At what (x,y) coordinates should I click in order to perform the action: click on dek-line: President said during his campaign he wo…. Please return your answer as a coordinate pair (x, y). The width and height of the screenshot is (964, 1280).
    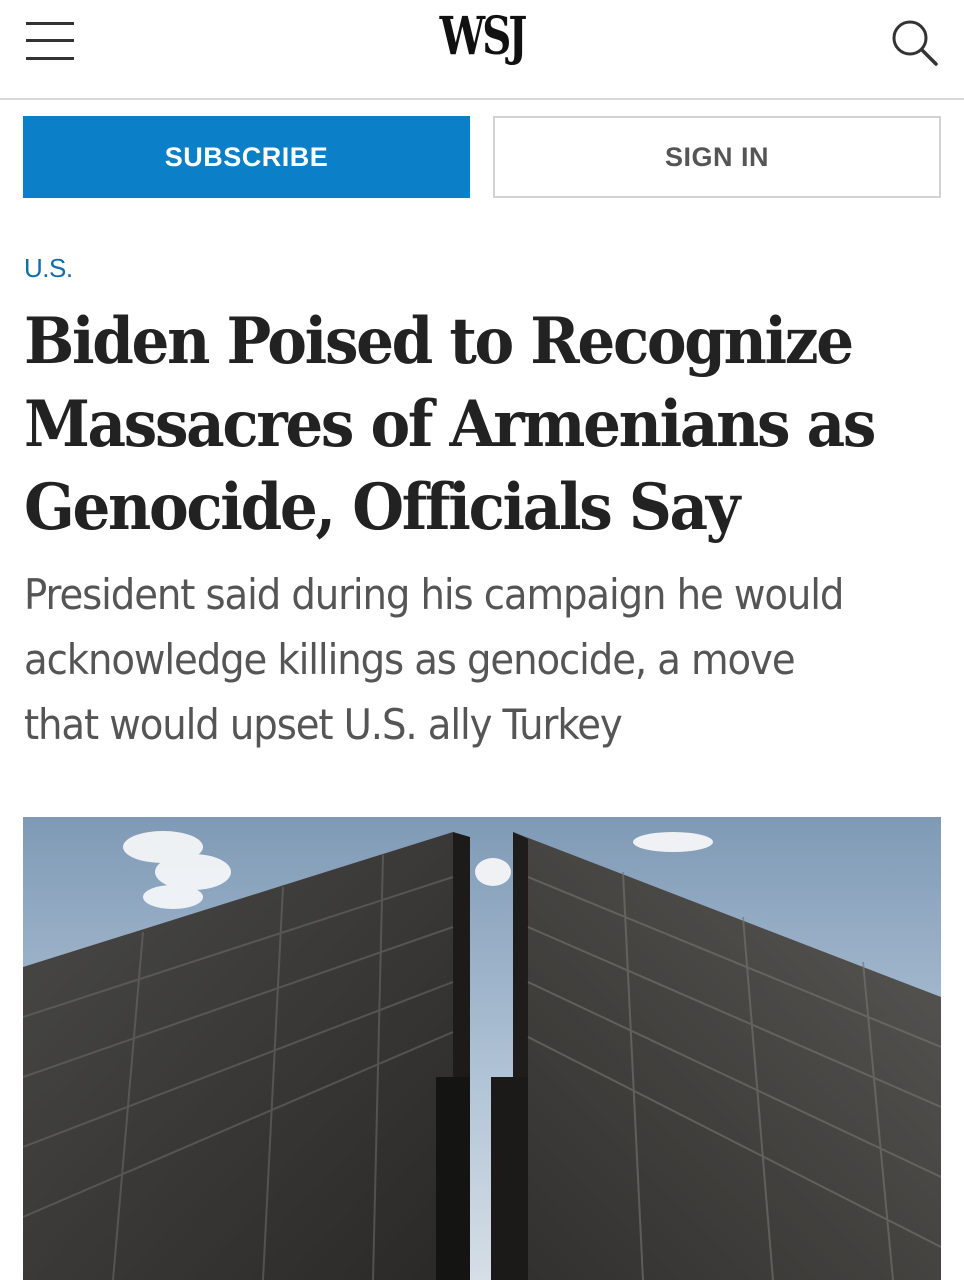
    Looking at the image, I should click on (434, 594).